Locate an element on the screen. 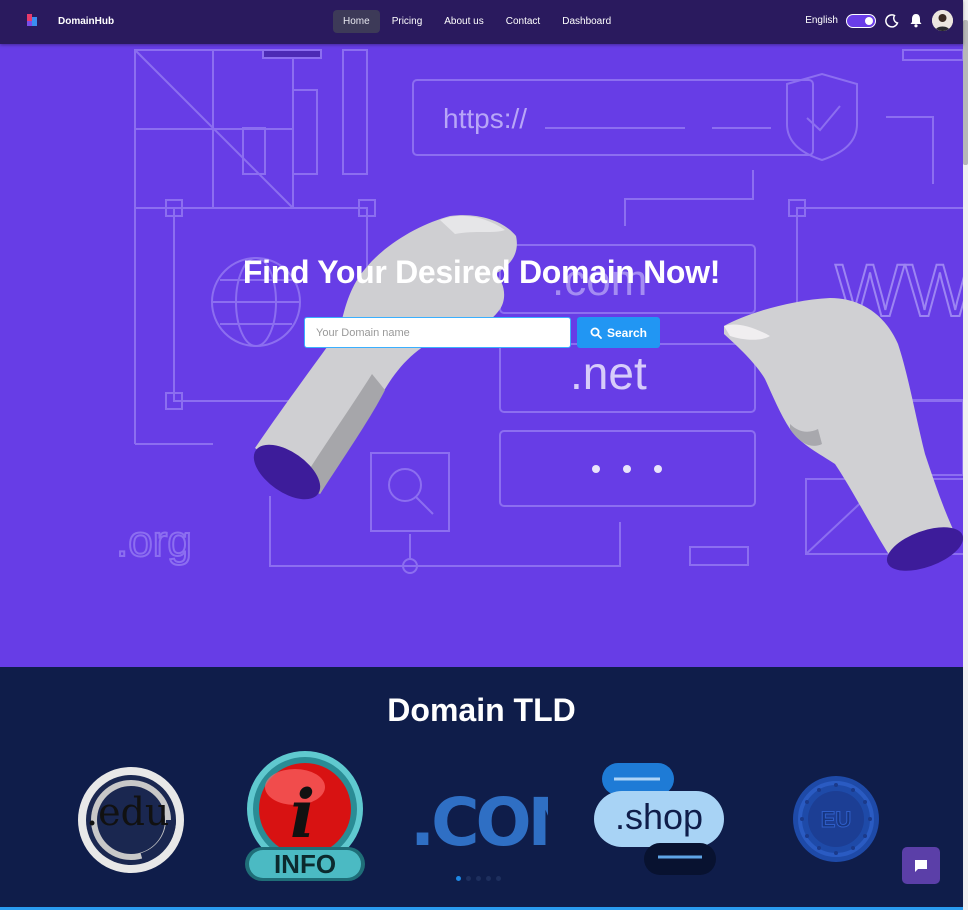  user-avatar is located at coordinates (942, 20).